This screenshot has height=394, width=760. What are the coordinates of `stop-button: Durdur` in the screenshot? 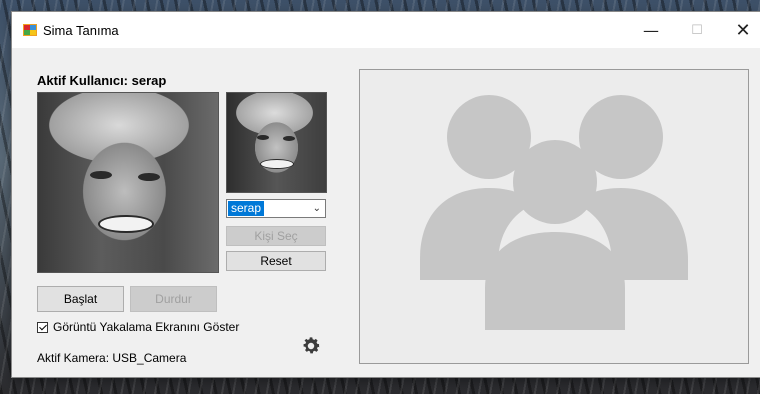 It's located at (173, 299).